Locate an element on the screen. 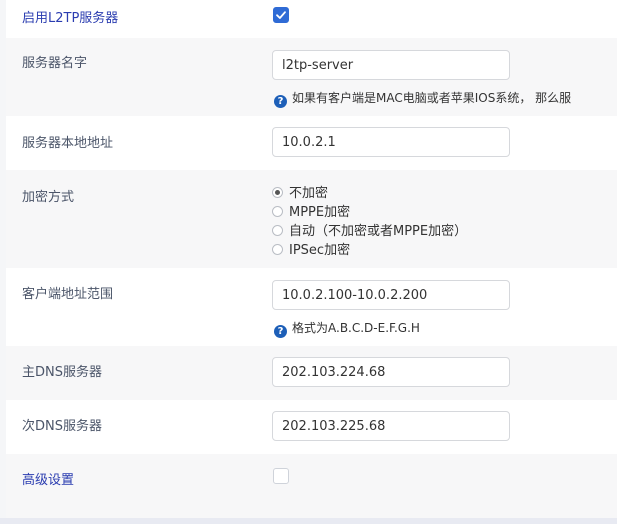 The width and height of the screenshot is (617, 524). enable-l2tp-checkbox is located at coordinates (281, 15).